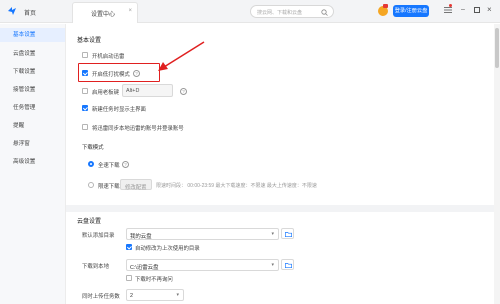 The width and height of the screenshot is (500, 304). Describe the element at coordinates (131, 295) in the screenshot. I see `upload-tasks-value: 2` at that location.